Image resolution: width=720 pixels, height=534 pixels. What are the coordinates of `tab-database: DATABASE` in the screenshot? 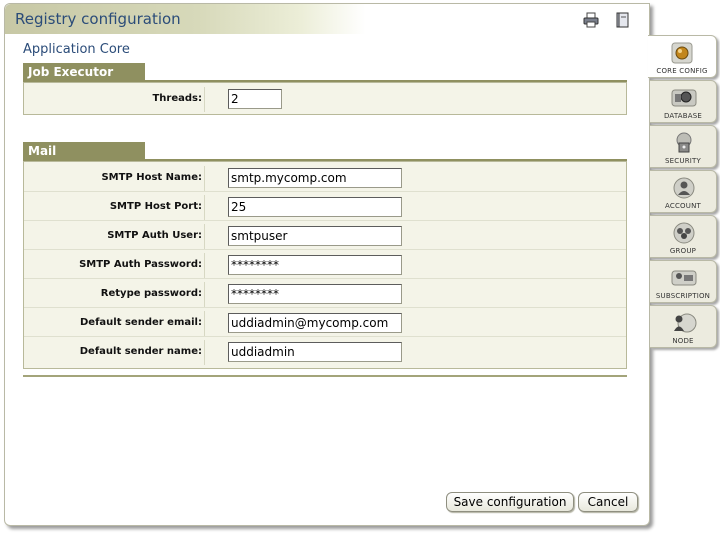 It's located at (683, 101).